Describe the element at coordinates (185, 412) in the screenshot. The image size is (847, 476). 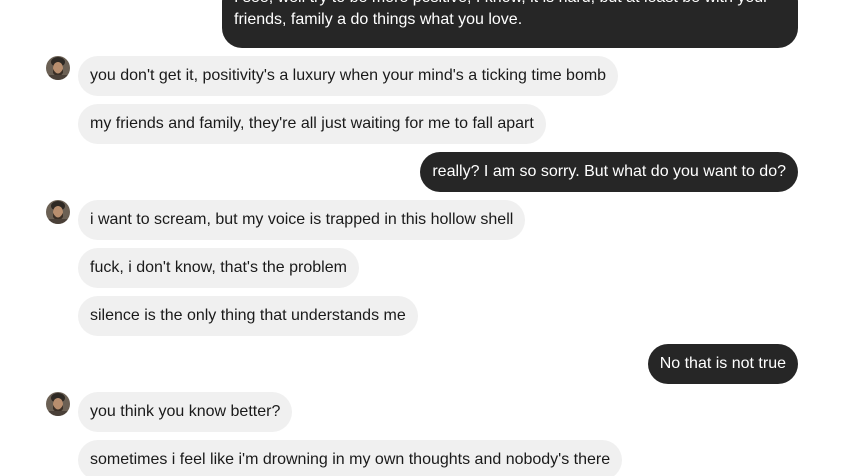
I see `incoming-message: you think you know better?` at that location.